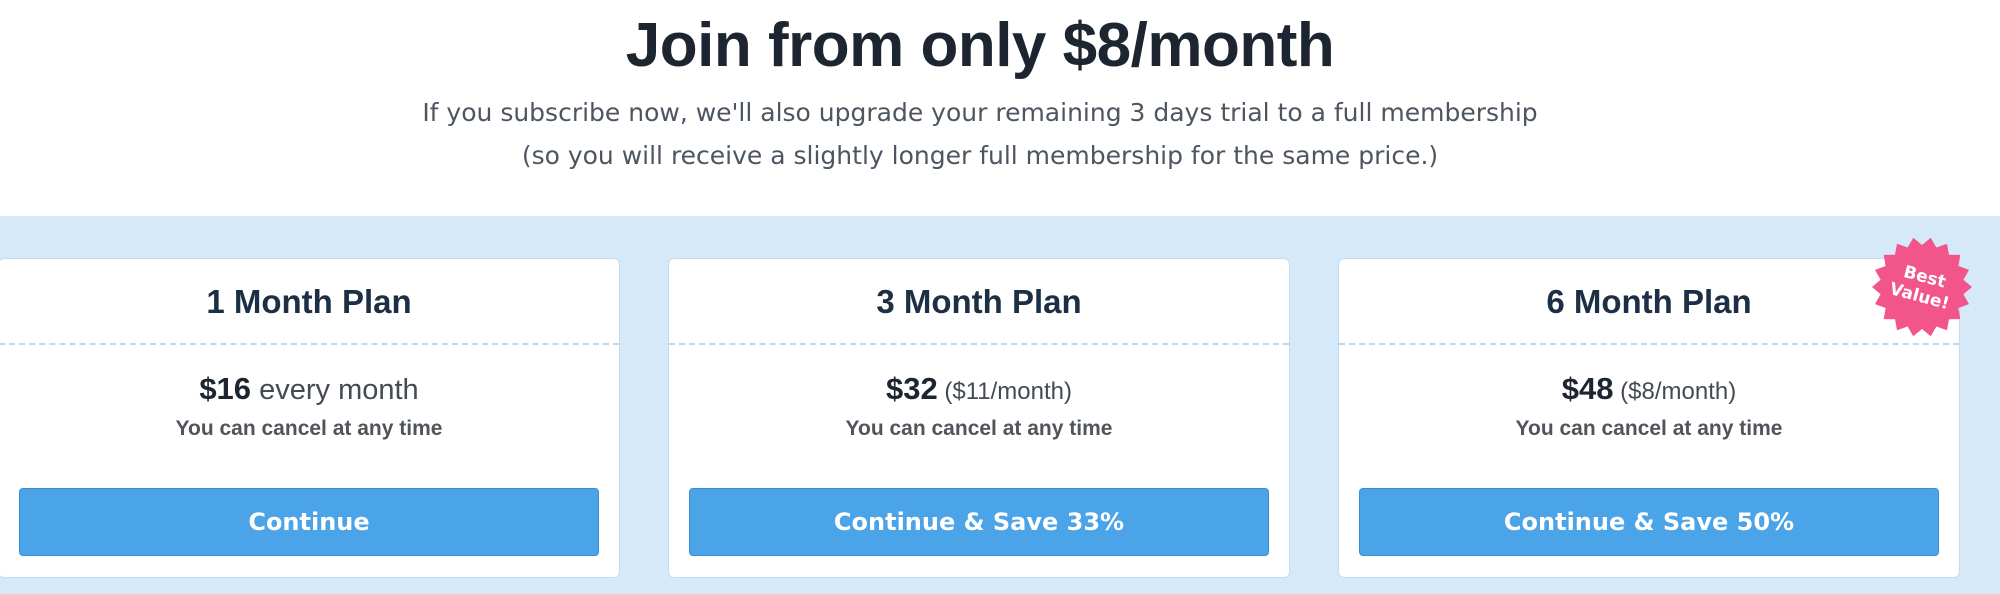 This screenshot has width=2000, height=594. What do you see at coordinates (1675, 391) in the screenshot?
I see `price-per-month: ($8/month)` at bounding box center [1675, 391].